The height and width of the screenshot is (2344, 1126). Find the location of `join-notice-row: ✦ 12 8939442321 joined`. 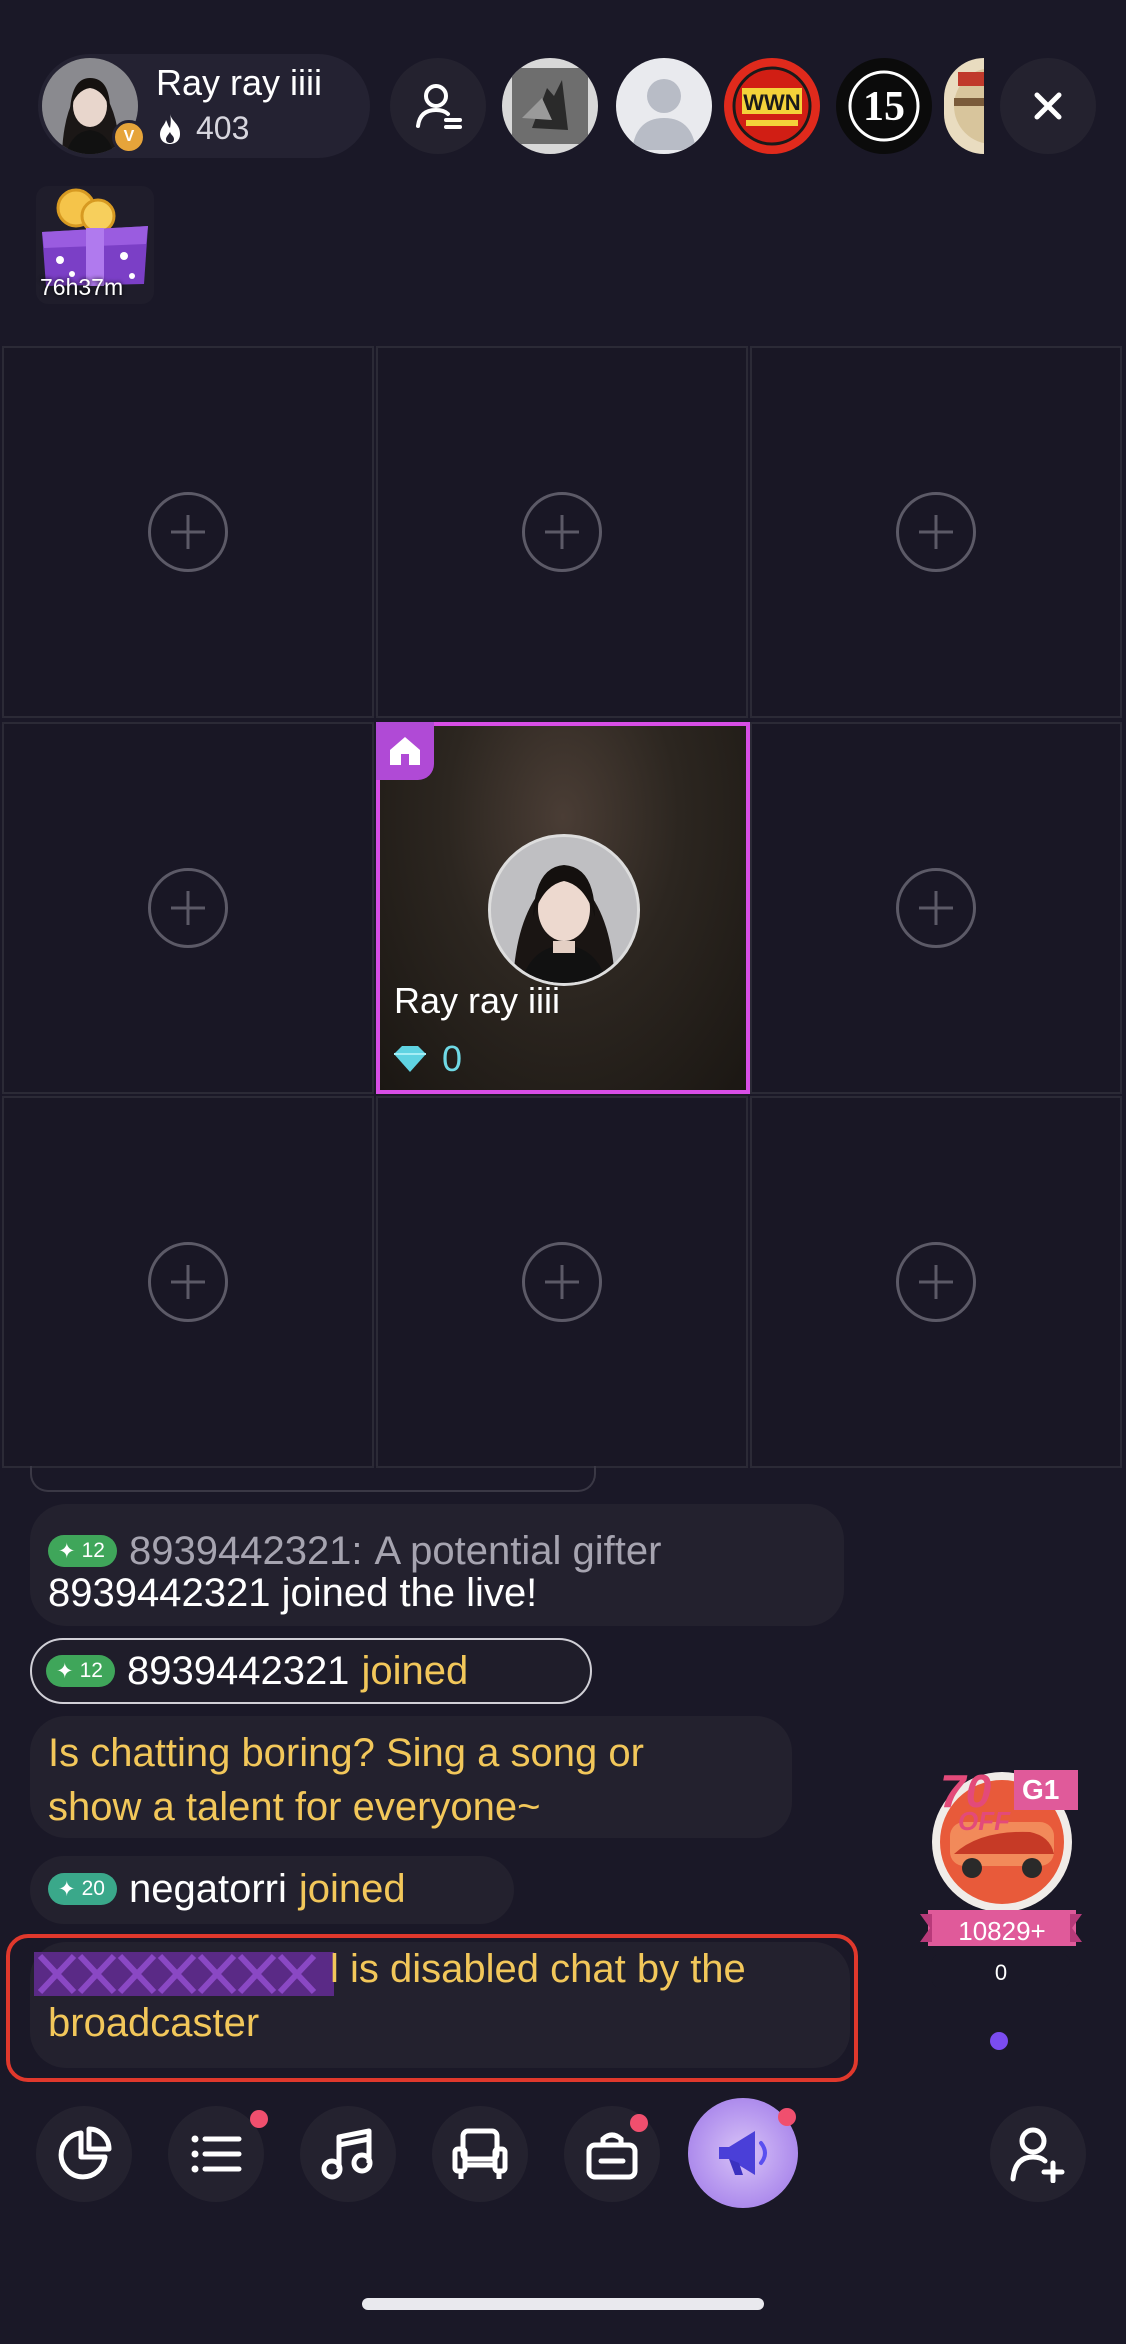

join-notice-row: ✦ 12 8939442321 joined is located at coordinates (257, 1671).